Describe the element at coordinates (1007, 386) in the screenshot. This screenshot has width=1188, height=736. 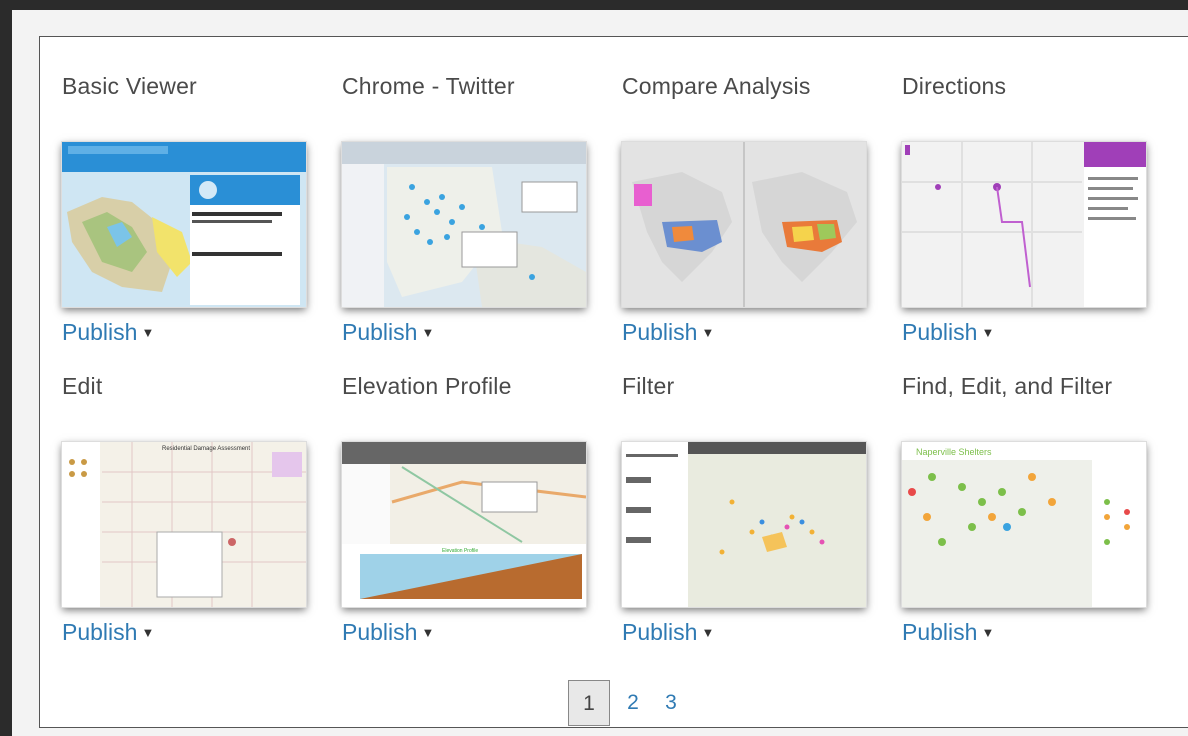
I see `template-title: Find, Edit, and Filter` at that location.